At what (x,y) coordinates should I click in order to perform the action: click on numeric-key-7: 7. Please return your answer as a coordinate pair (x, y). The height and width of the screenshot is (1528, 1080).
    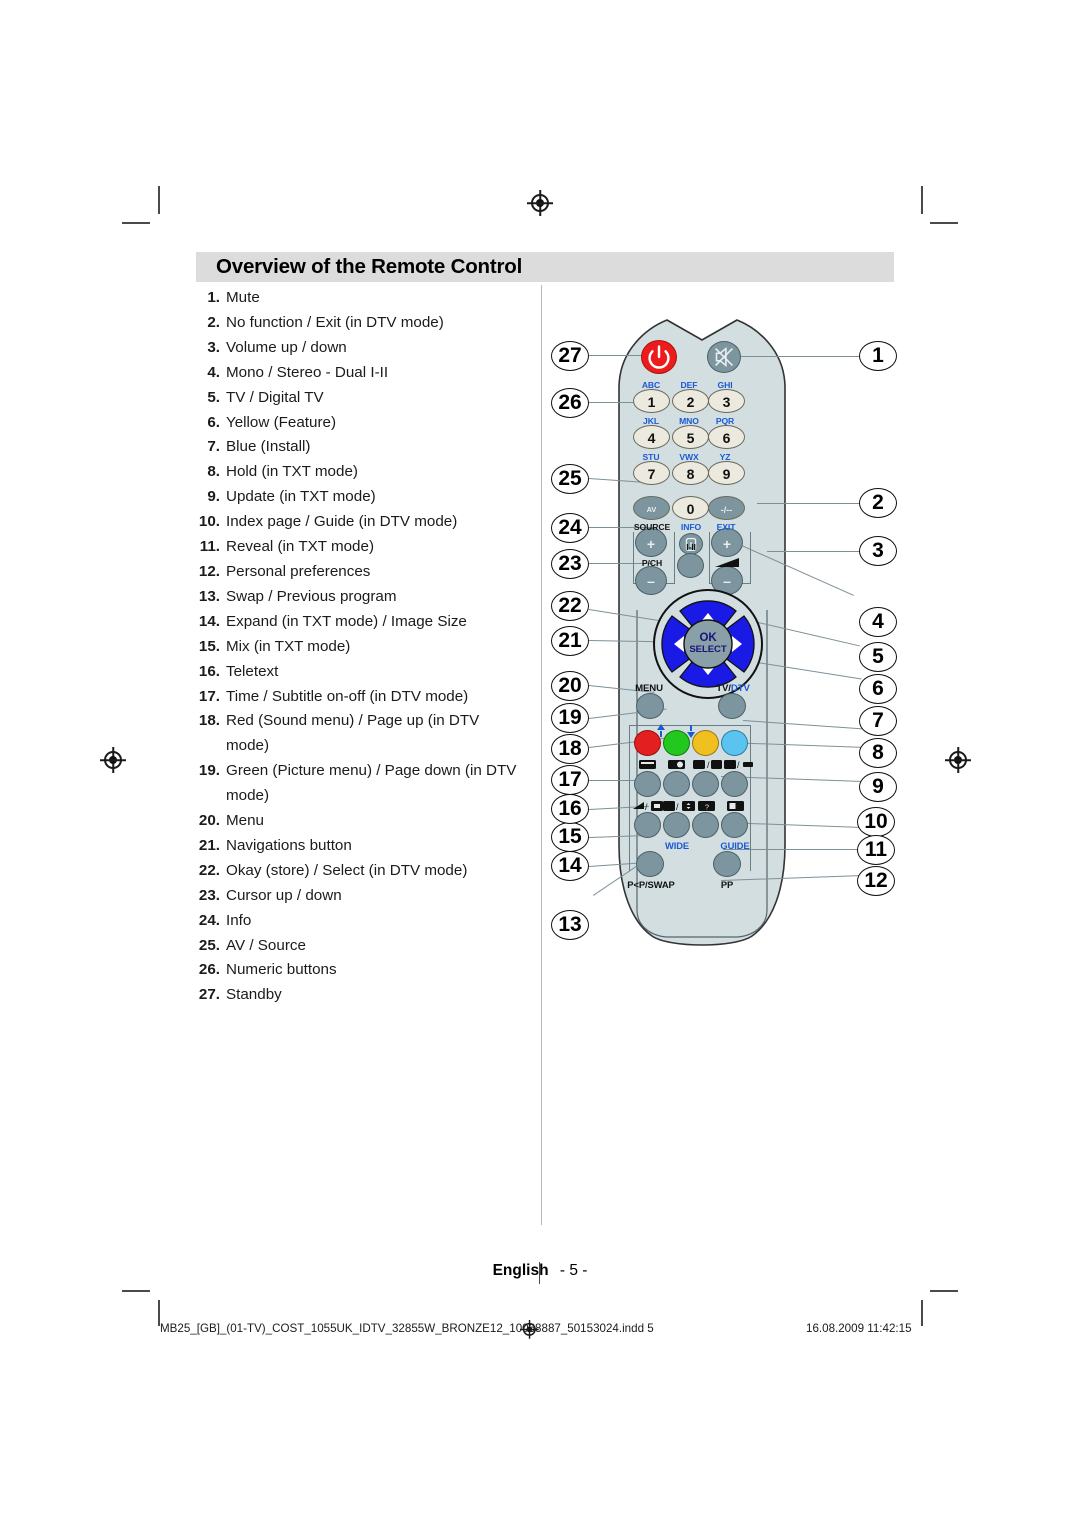
    Looking at the image, I should click on (651, 473).